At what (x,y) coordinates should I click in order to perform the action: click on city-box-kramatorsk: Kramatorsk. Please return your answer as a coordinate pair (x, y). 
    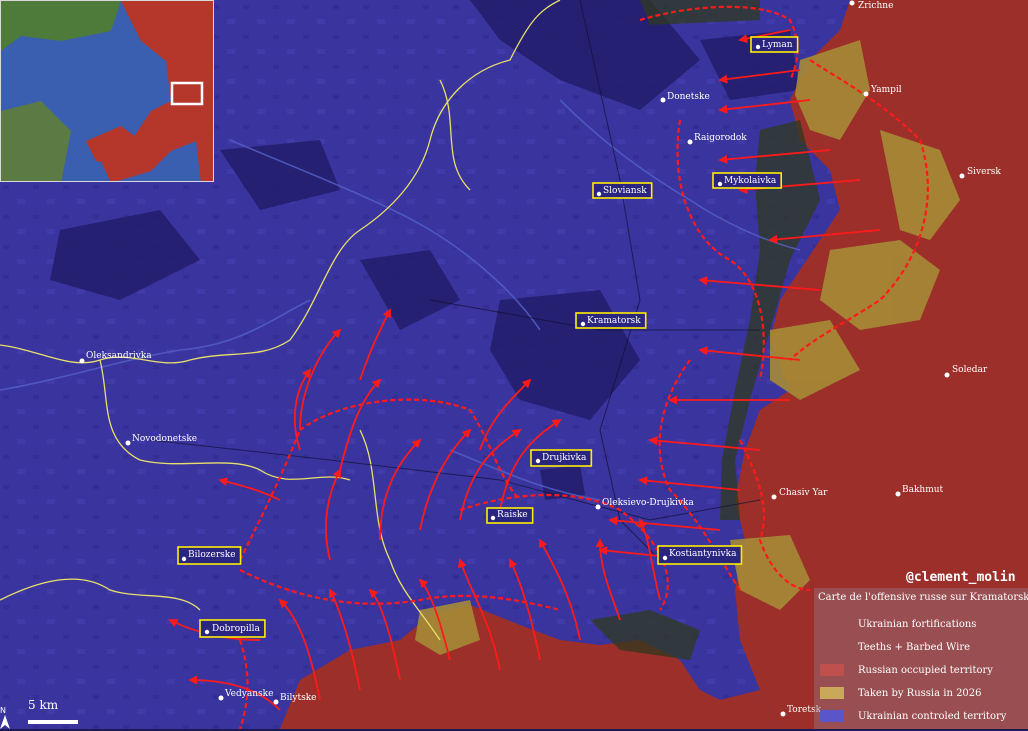
    Looking at the image, I should click on (611, 320).